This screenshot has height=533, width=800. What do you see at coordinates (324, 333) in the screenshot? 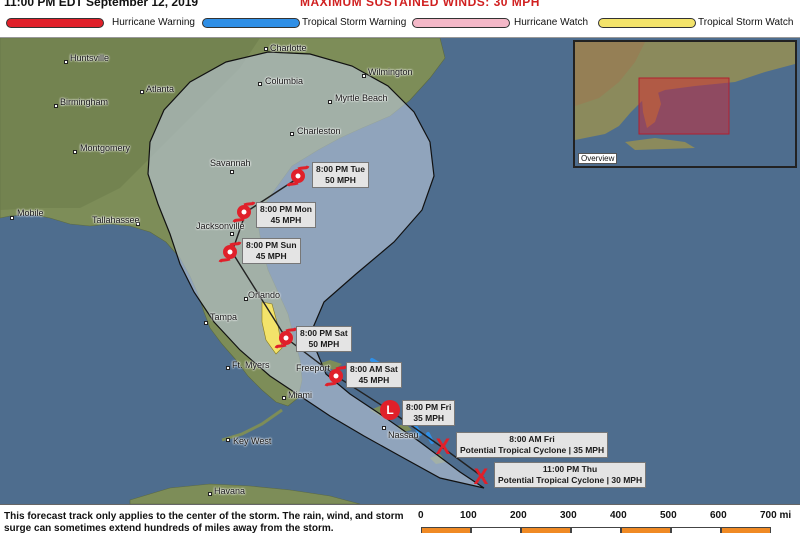
I see `forecast-time: 8:00 PM Sat` at bounding box center [324, 333].